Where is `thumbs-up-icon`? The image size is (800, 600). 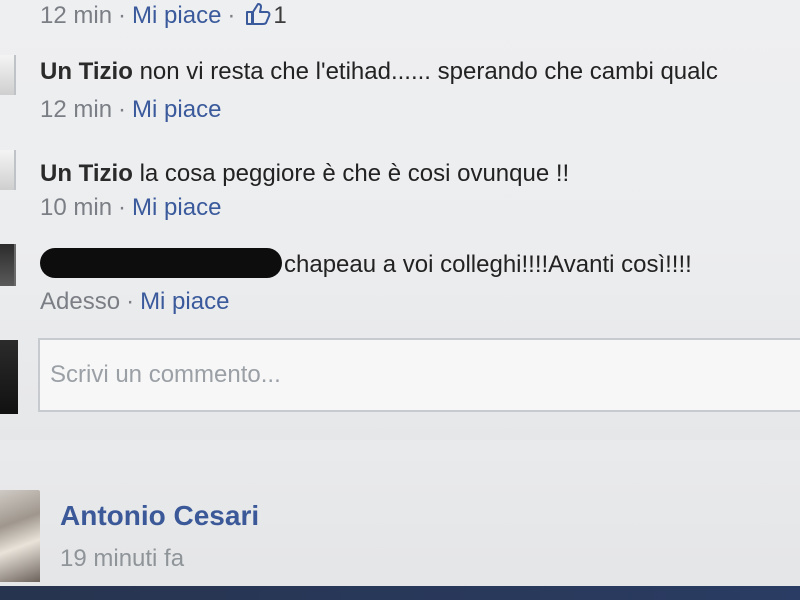 thumbs-up-icon is located at coordinates (258, 14).